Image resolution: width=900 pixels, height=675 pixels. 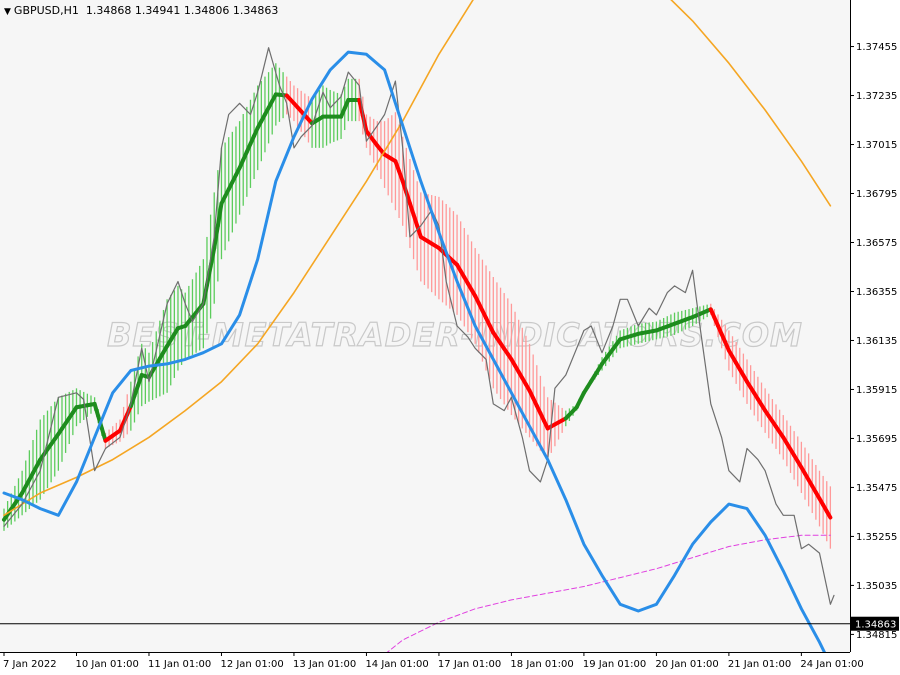 What do you see at coordinates (251, 664) in the screenshot?
I see `x-tick-label: 12 Jan 01:00` at bounding box center [251, 664].